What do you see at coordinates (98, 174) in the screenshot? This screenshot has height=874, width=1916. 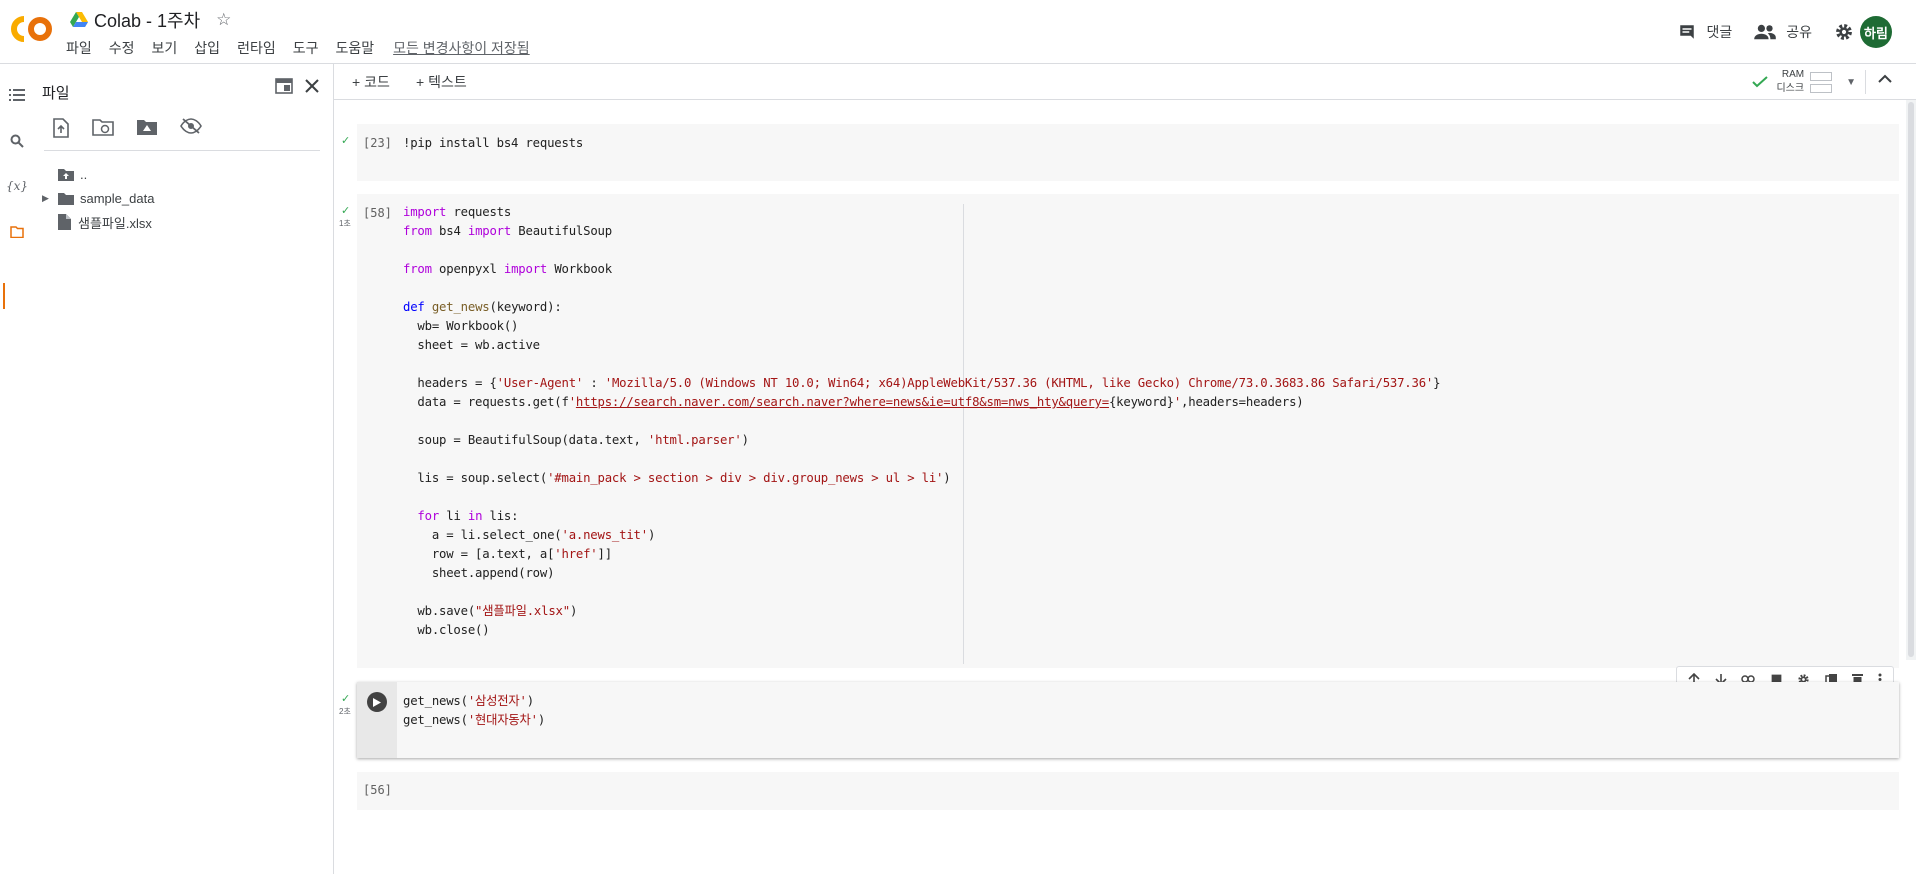 I see `tree-item-parent: ..` at bounding box center [98, 174].